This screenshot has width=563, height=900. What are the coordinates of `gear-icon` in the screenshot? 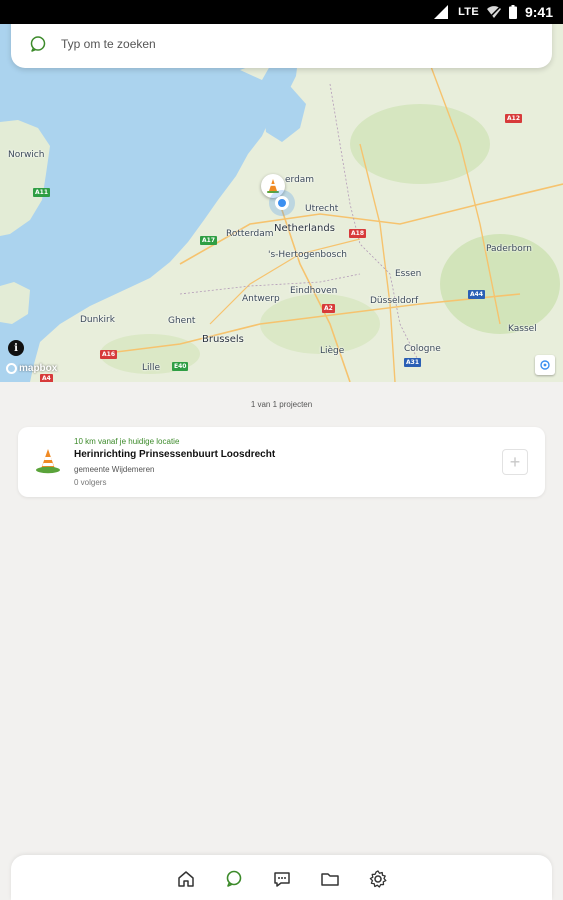 It's located at (377, 878).